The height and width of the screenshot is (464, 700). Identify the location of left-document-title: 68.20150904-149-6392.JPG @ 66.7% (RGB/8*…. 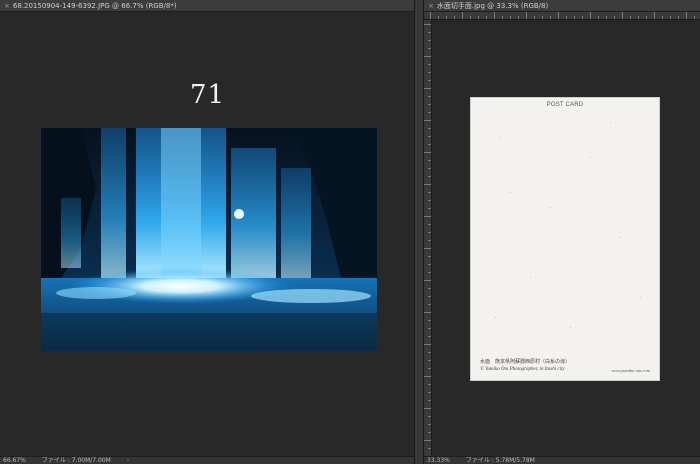
(94, 6).